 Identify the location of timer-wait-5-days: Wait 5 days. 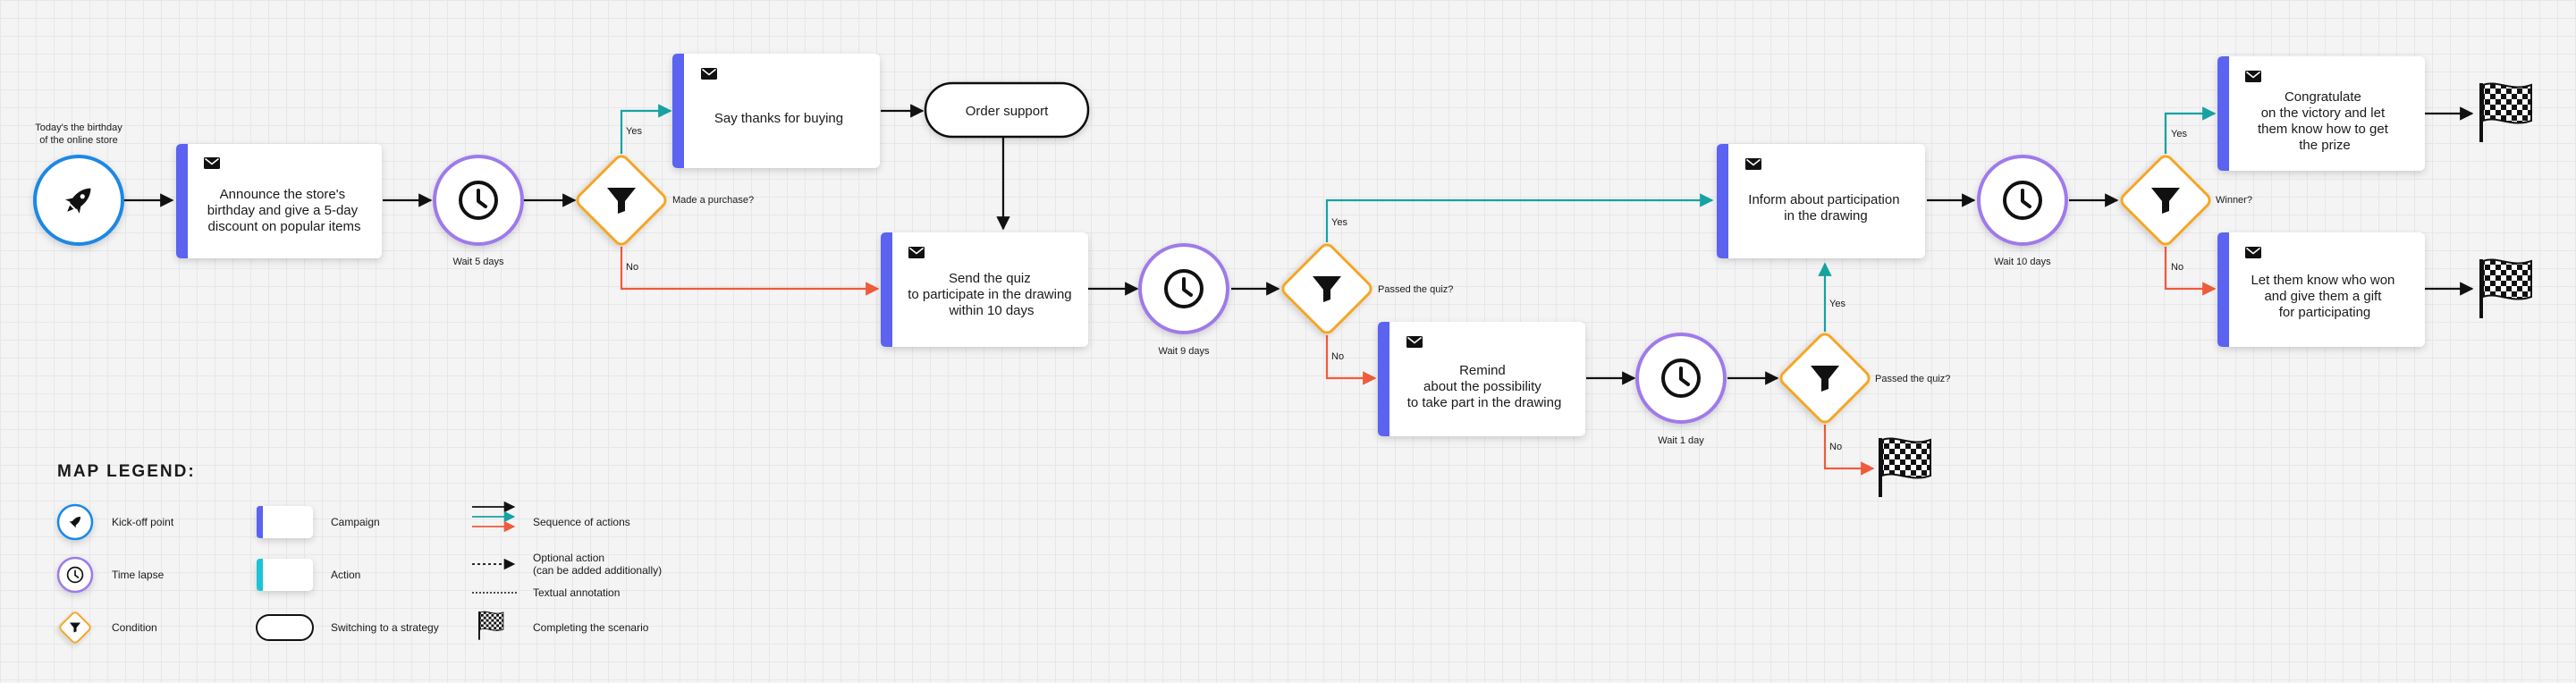
(478, 211).